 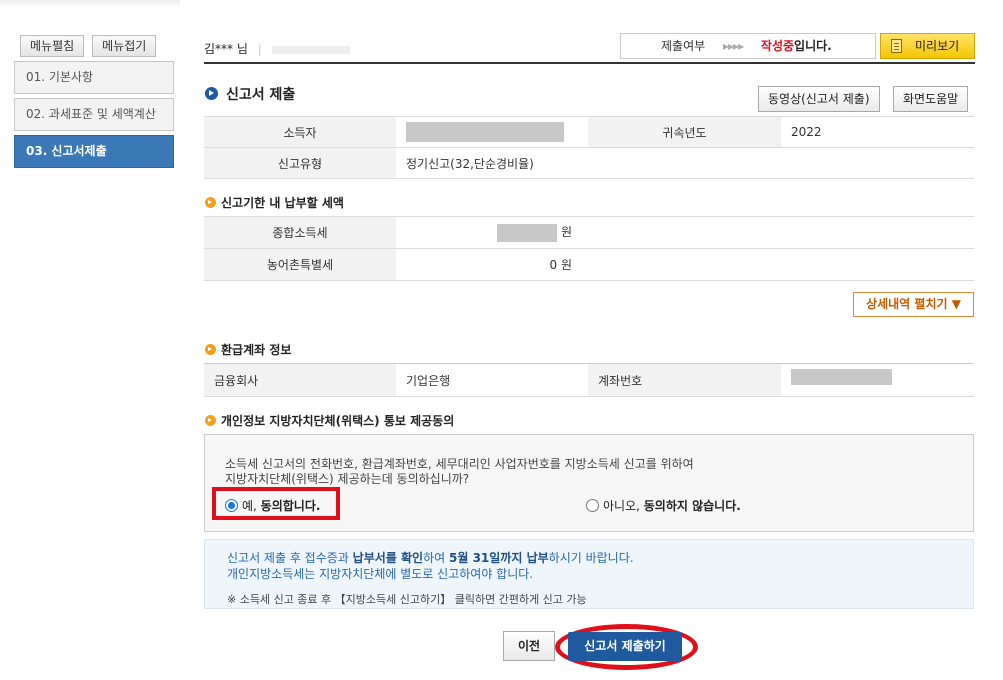 I want to click on table-row: 농어촌특별세 0 원, so click(x=589, y=264).